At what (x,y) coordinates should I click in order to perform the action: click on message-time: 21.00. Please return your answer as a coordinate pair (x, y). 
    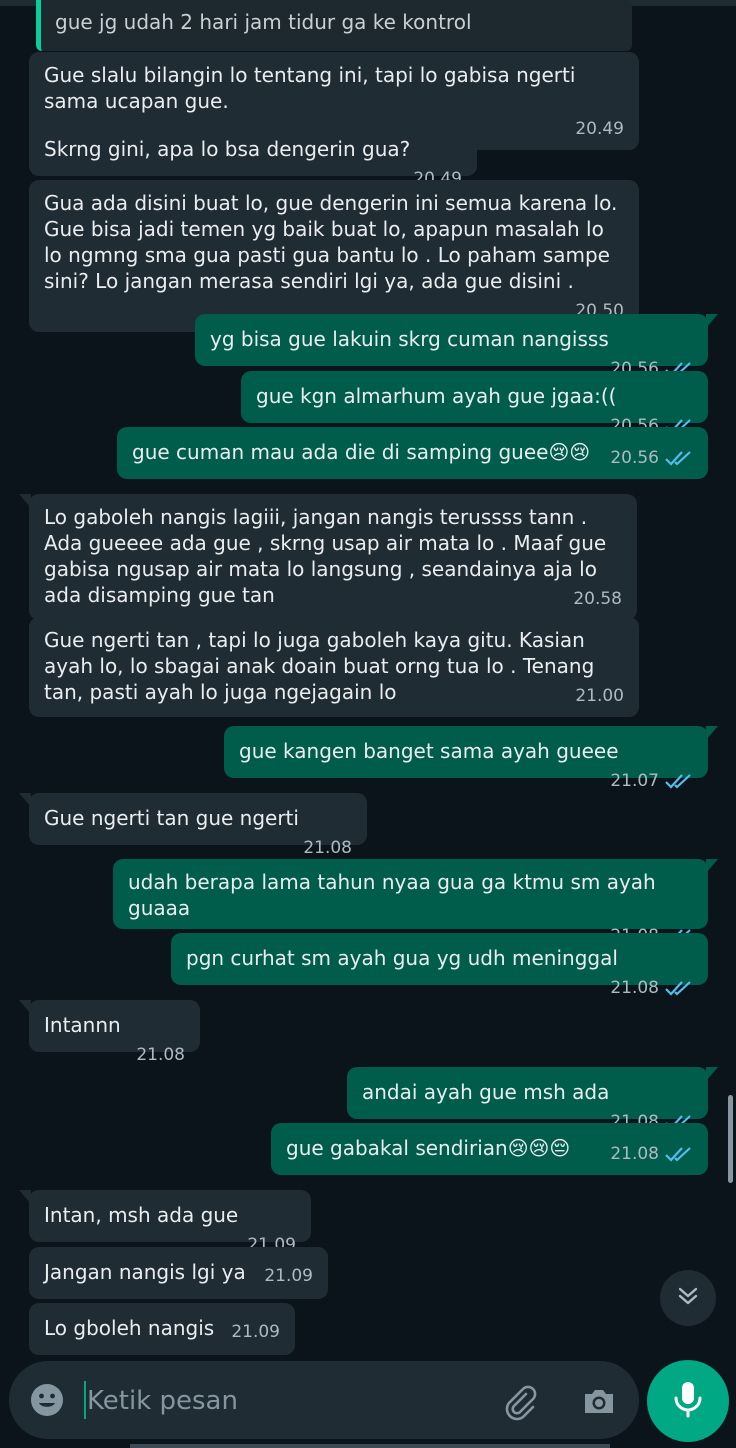
    Looking at the image, I should click on (599, 696).